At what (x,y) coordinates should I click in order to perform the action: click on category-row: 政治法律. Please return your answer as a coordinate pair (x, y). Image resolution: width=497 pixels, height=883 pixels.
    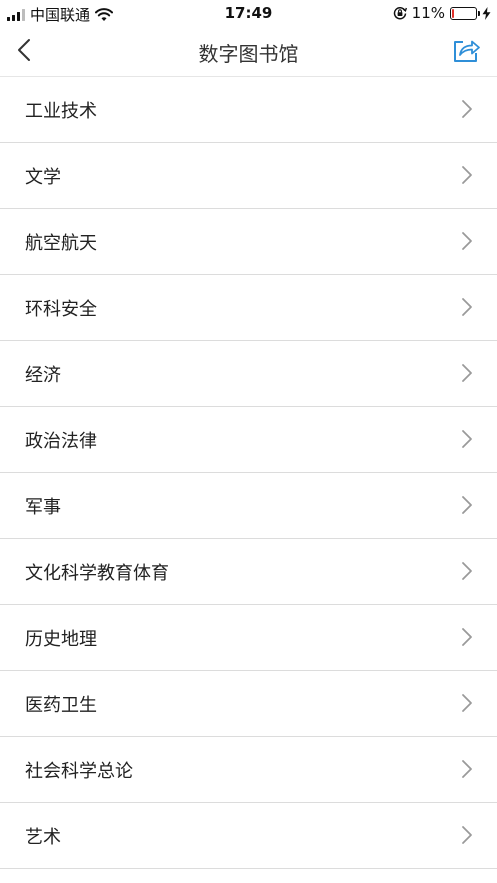
    Looking at the image, I should click on (248, 440).